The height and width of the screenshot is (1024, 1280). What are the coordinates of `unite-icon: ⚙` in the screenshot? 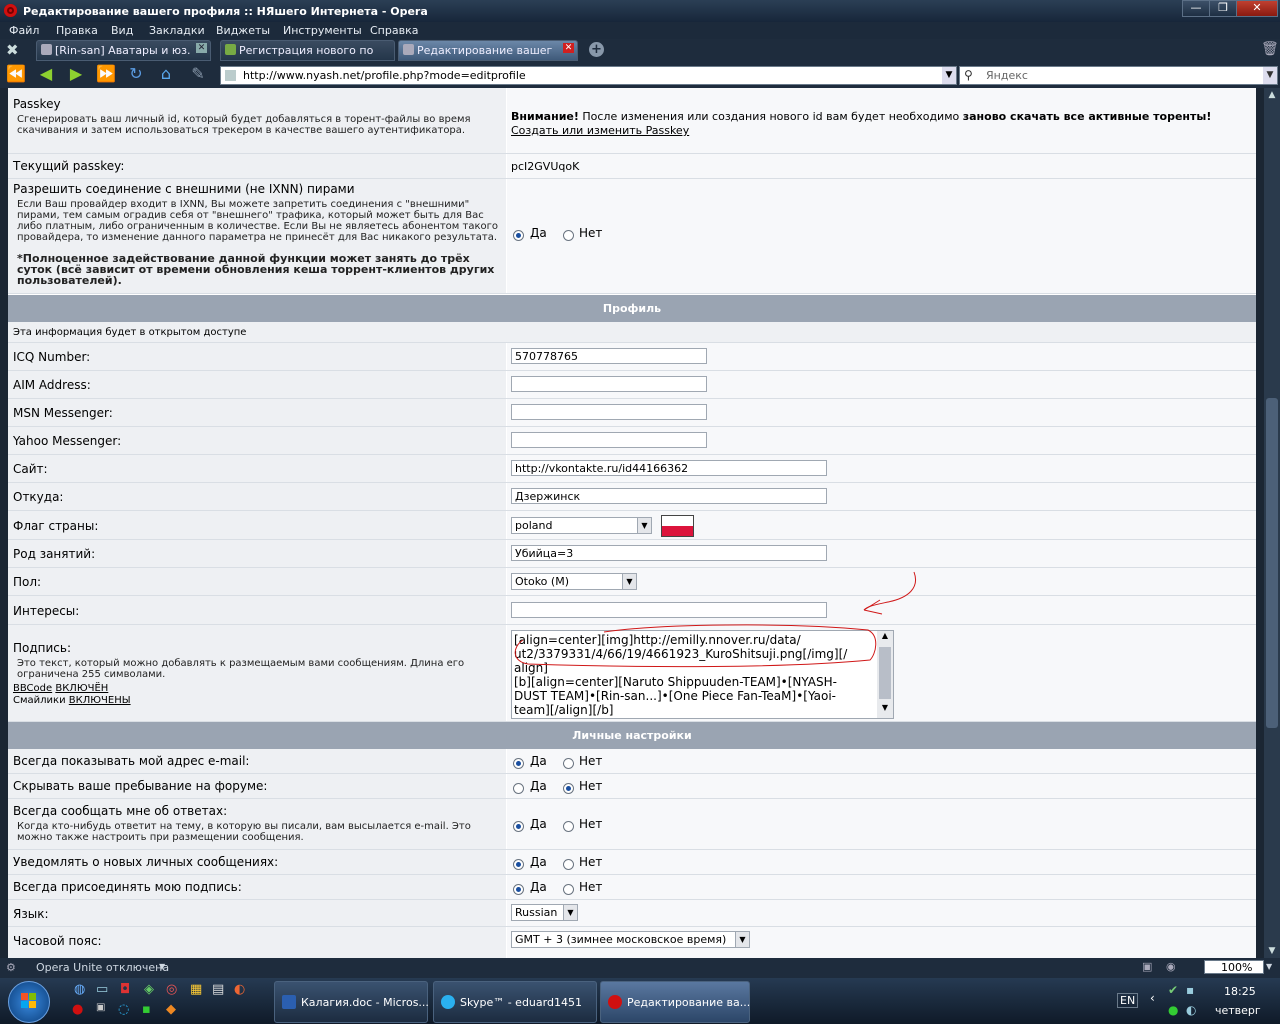 It's located at (11, 967).